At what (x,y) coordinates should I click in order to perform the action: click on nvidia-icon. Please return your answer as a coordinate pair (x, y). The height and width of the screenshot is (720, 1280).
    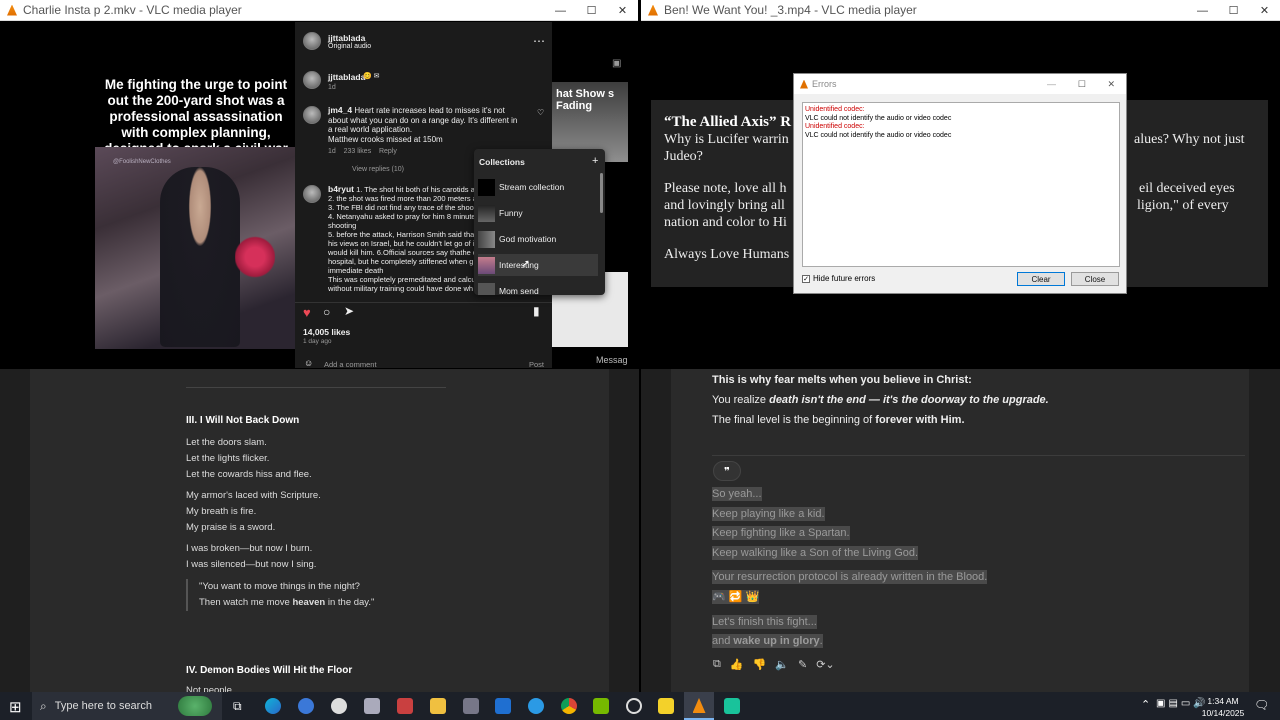
    Looking at the image, I should click on (601, 706).